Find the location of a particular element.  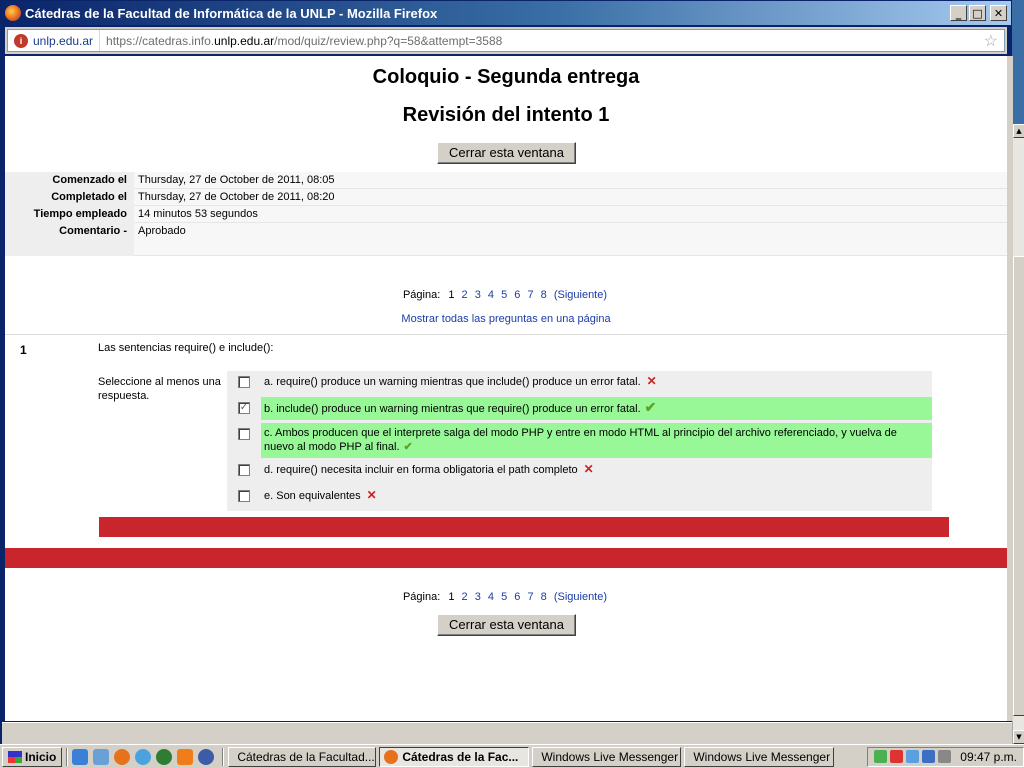

internet-explorer-icon is located at coordinates (80, 756).